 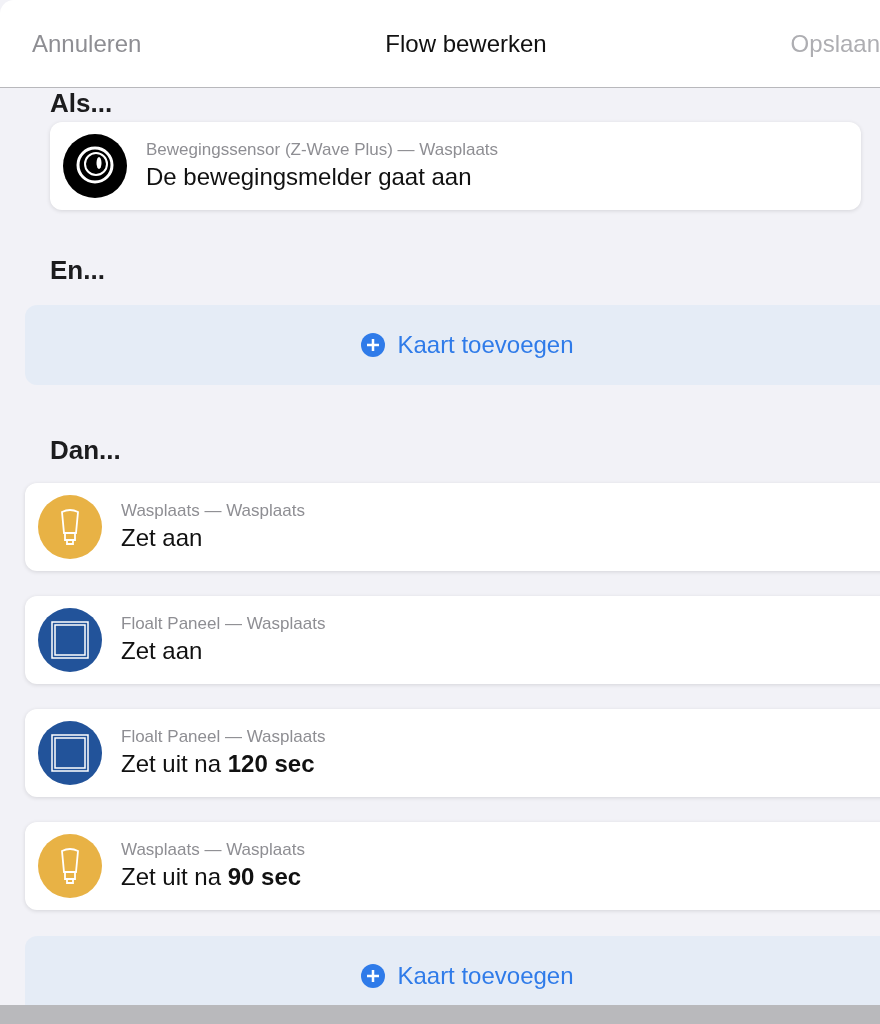 I want to click on page-title: Flow bewerken, so click(x=466, y=43).